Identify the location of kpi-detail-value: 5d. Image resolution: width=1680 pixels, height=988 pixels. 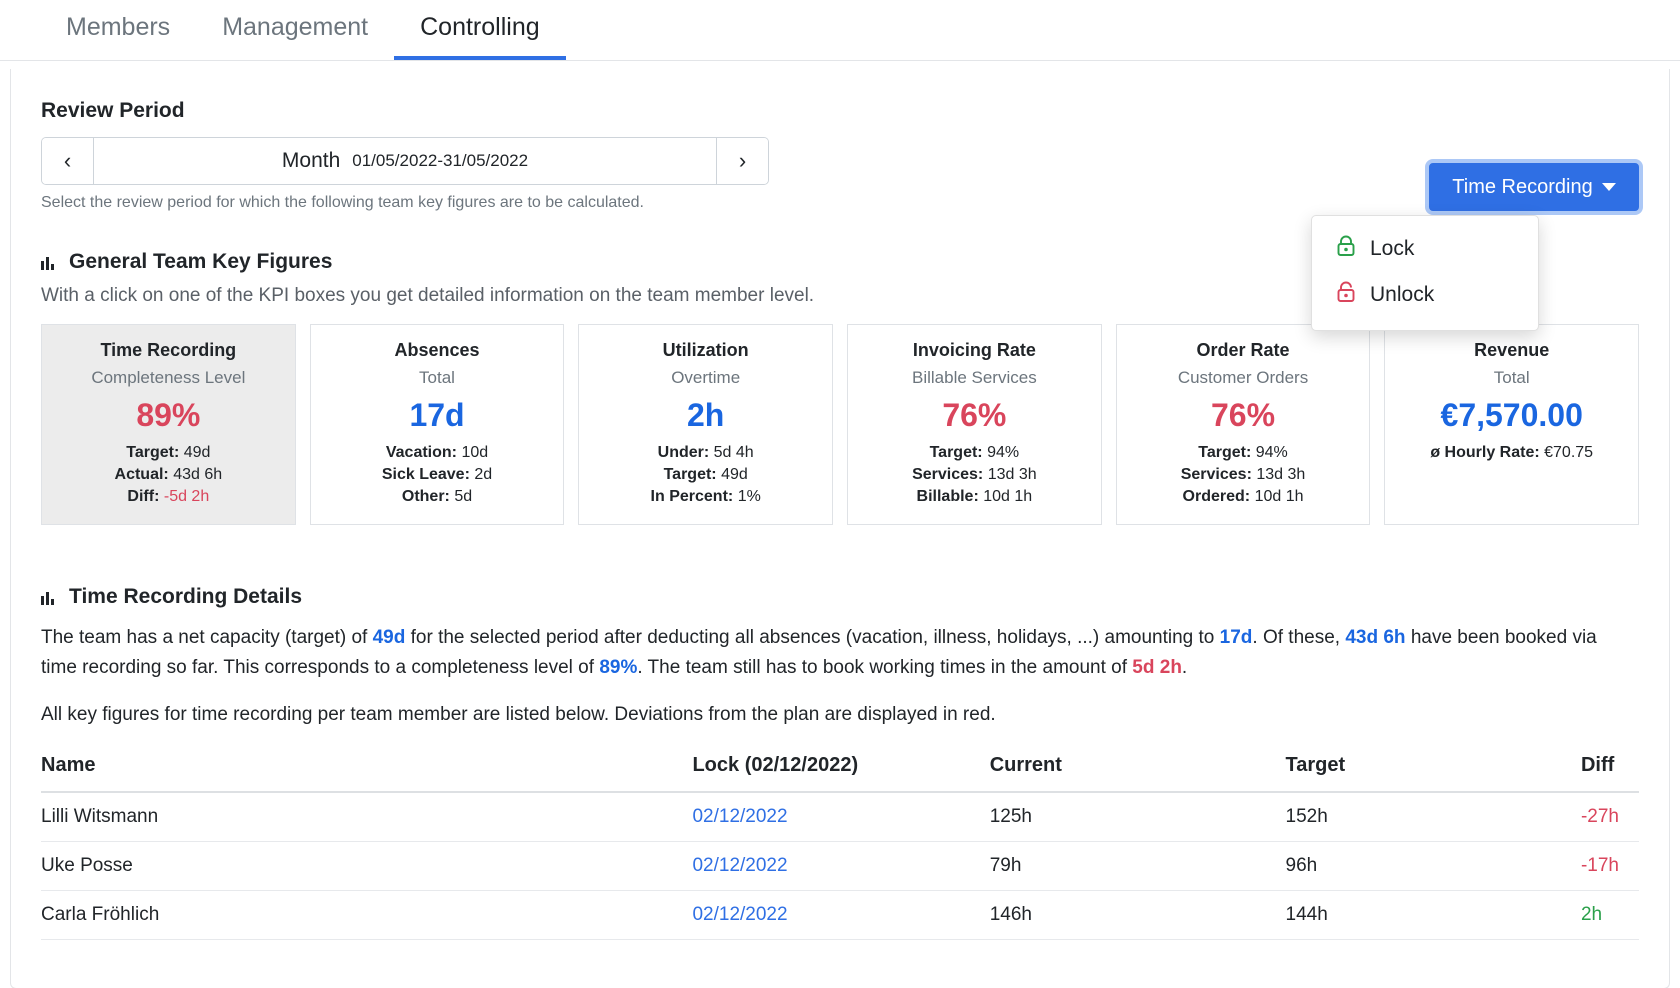
(463, 497).